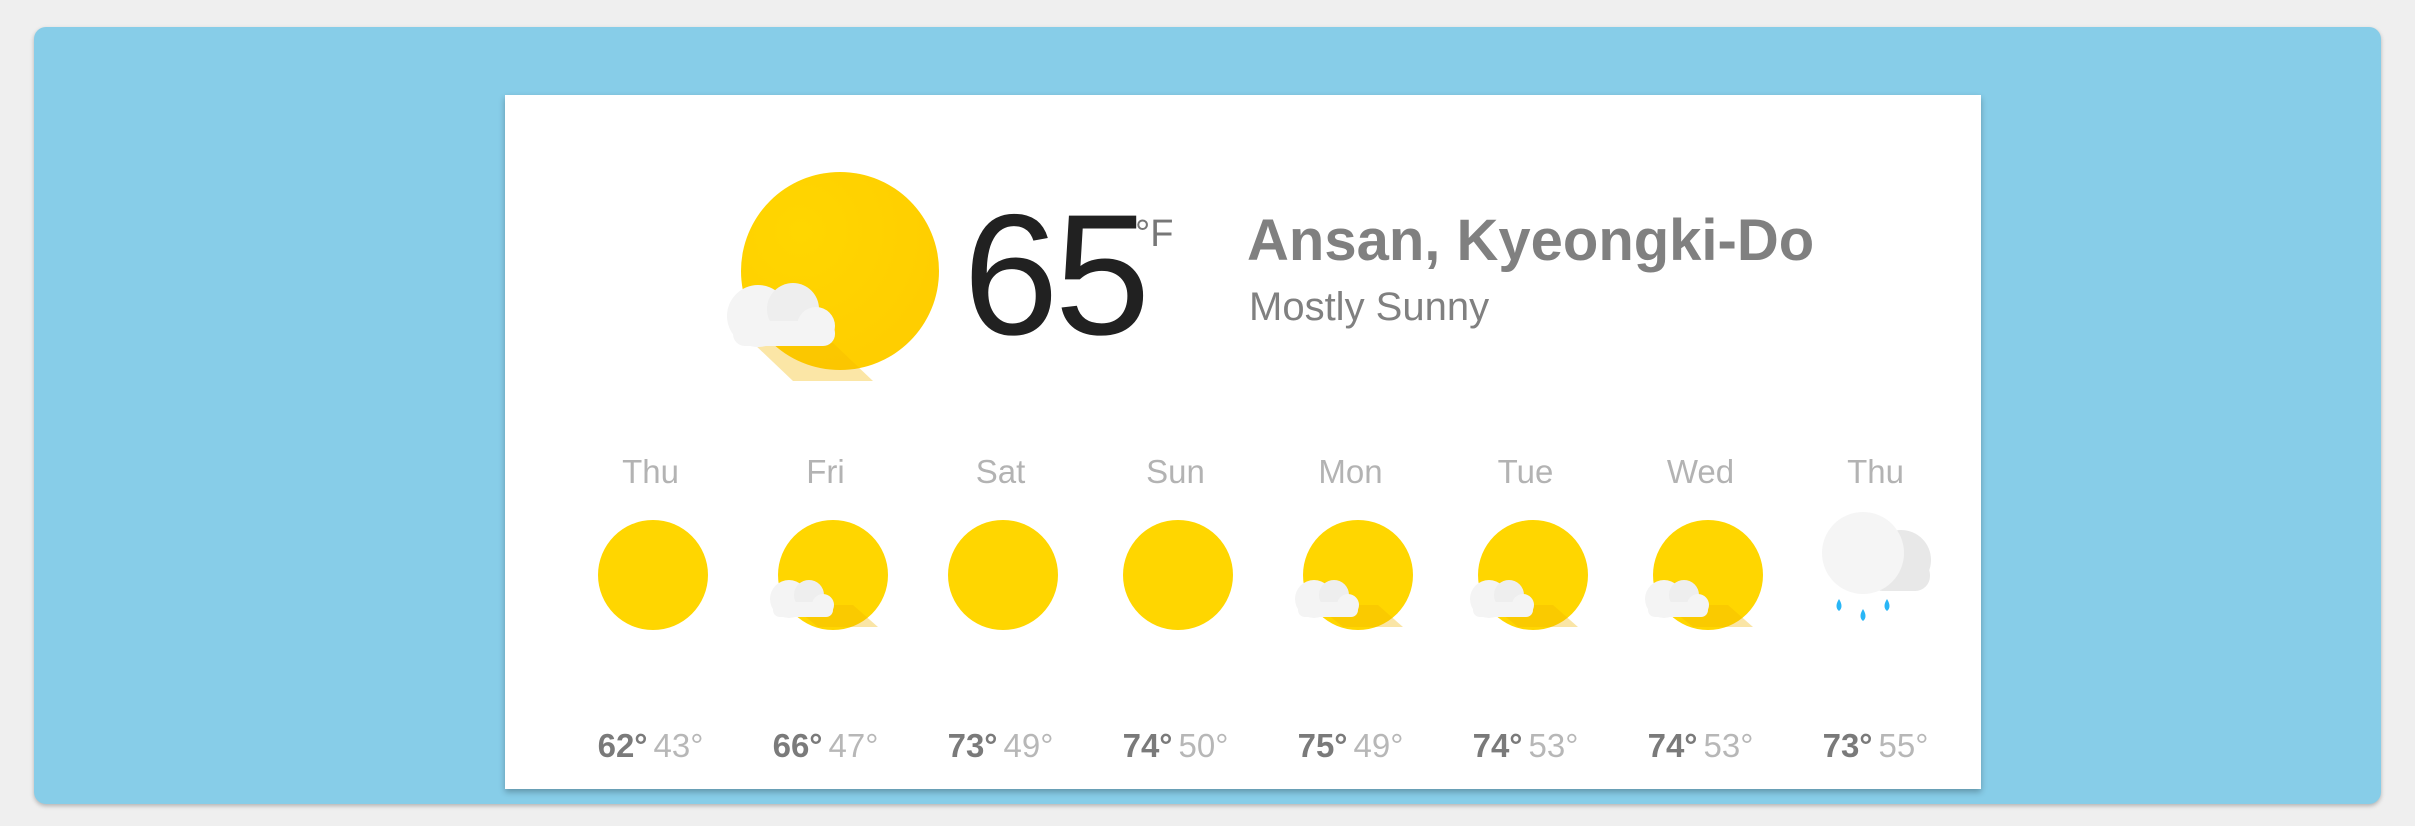 This screenshot has height=826, width=2415. Describe the element at coordinates (678, 745) in the screenshot. I see `low-temperature: 43°` at that location.